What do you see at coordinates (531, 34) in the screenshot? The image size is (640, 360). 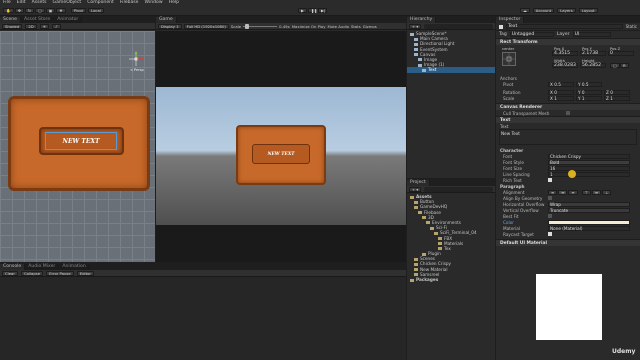 I see `tag-dropdown: Untagged` at bounding box center [531, 34].